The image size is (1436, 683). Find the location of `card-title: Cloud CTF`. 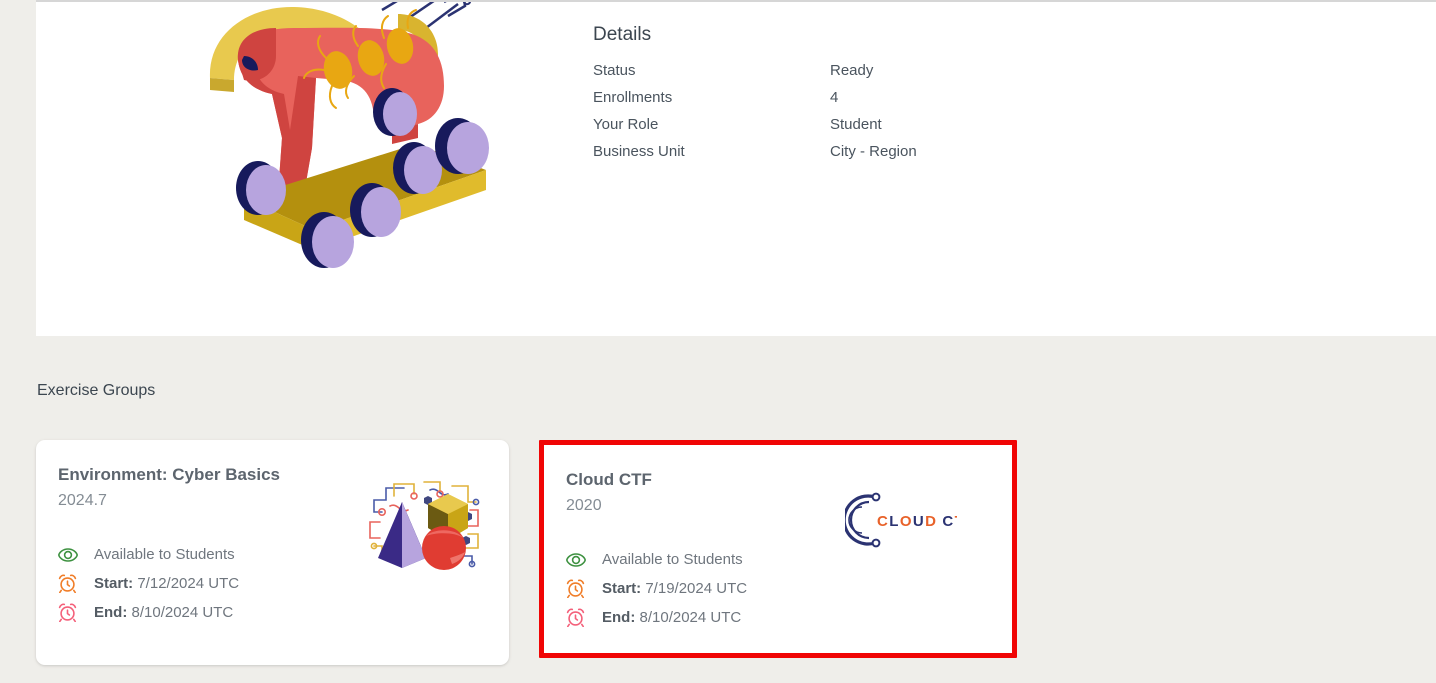

card-title: Cloud CTF is located at coordinates (609, 479).